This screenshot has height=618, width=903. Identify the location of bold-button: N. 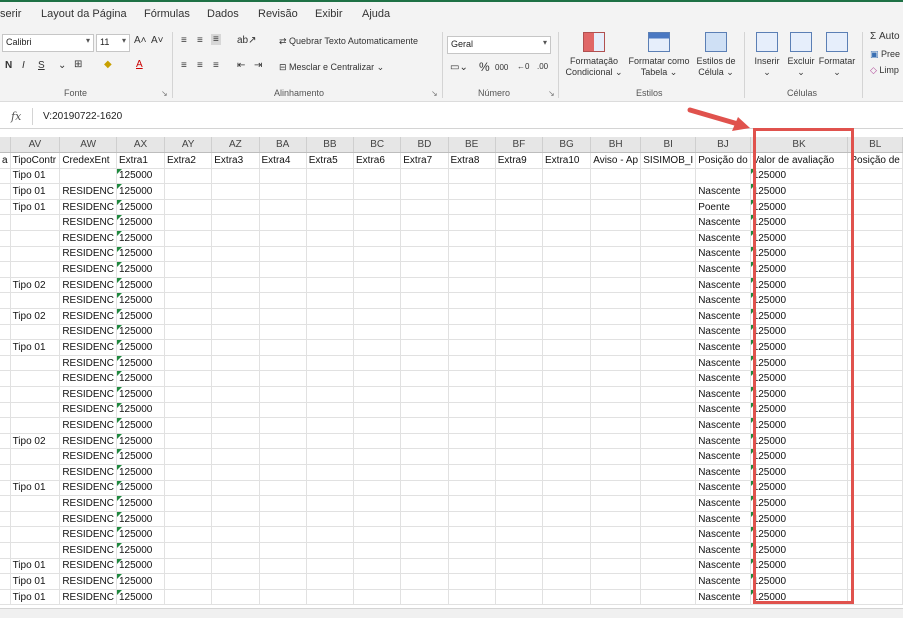
(8, 65).